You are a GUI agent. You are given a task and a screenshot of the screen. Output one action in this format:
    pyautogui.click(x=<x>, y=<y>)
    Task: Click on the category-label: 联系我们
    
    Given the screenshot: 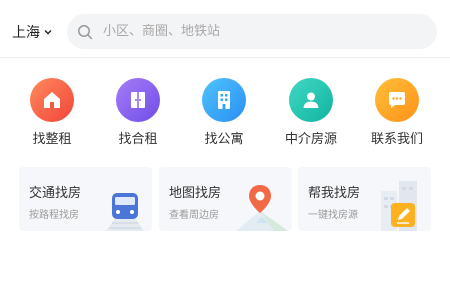 What is the action you would take?
    pyautogui.click(x=396, y=139)
    